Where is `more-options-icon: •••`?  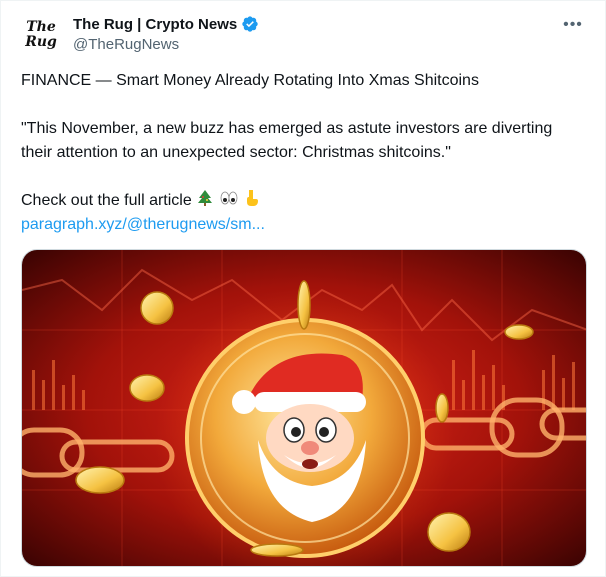
more-options-icon: ••• is located at coordinates (573, 25).